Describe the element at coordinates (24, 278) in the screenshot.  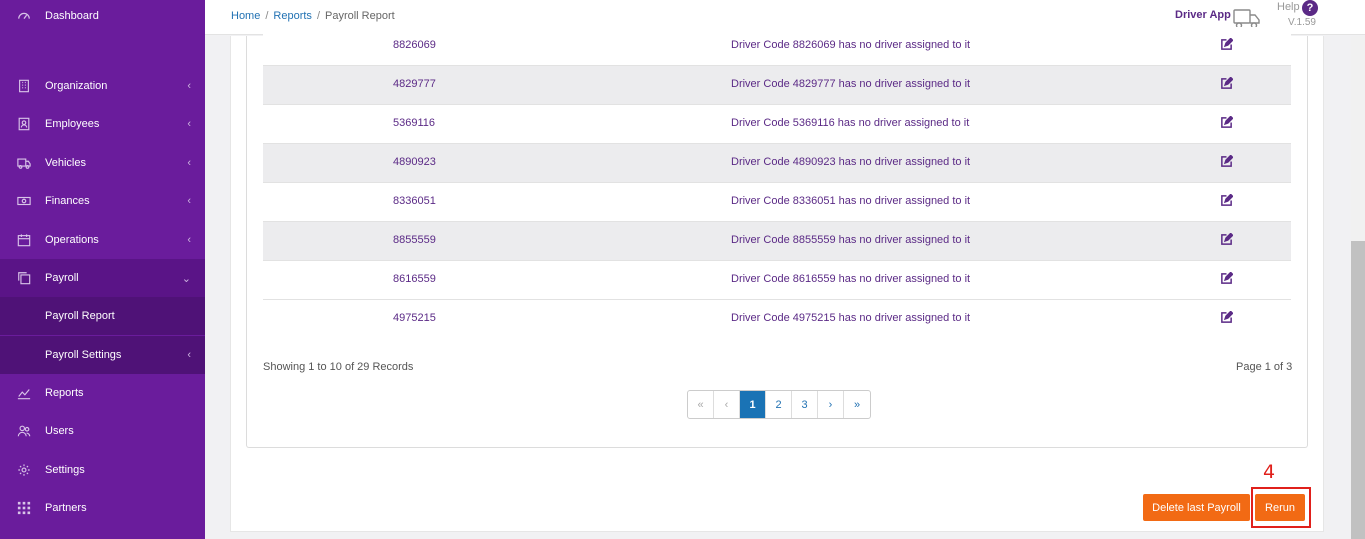
I see `copy-icon` at that location.